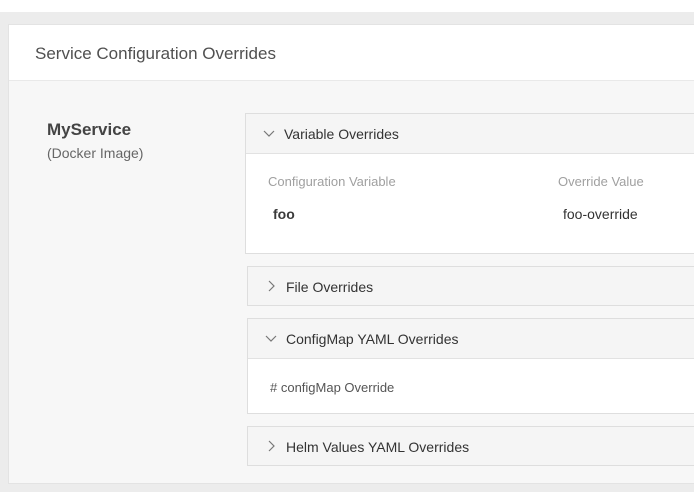 The width and height of the screenshot is (694, 492). Describe the element at coordinates (89, 129) in the screenshot. I see `service-name: MyService` at that location.